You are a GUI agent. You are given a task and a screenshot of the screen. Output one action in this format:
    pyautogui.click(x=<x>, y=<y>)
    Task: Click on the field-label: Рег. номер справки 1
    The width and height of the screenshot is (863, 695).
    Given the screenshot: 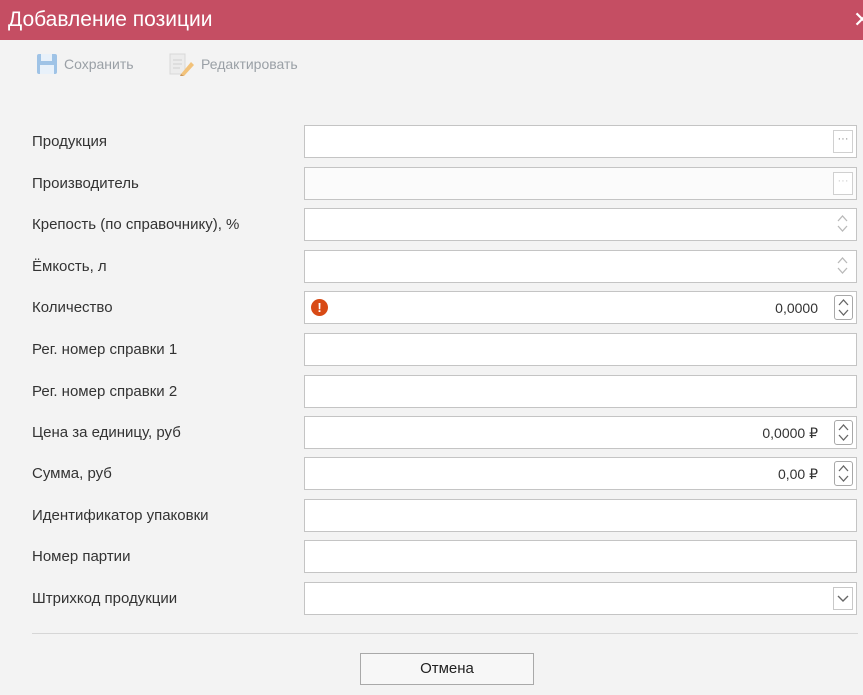 What is the action you would take?
    pyautogui.click(x=105, y=349)
    